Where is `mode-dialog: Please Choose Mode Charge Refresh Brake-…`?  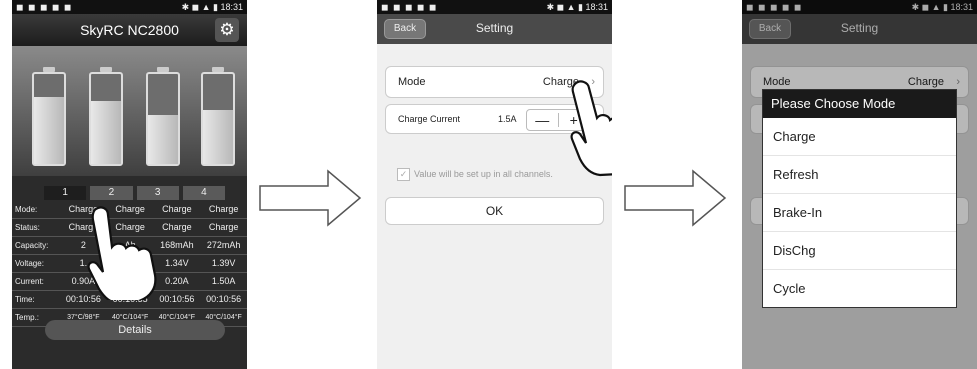
mode-dialog: Please Choose Mode Charge Refresh Brake-… is located at coordinates (859, 198).